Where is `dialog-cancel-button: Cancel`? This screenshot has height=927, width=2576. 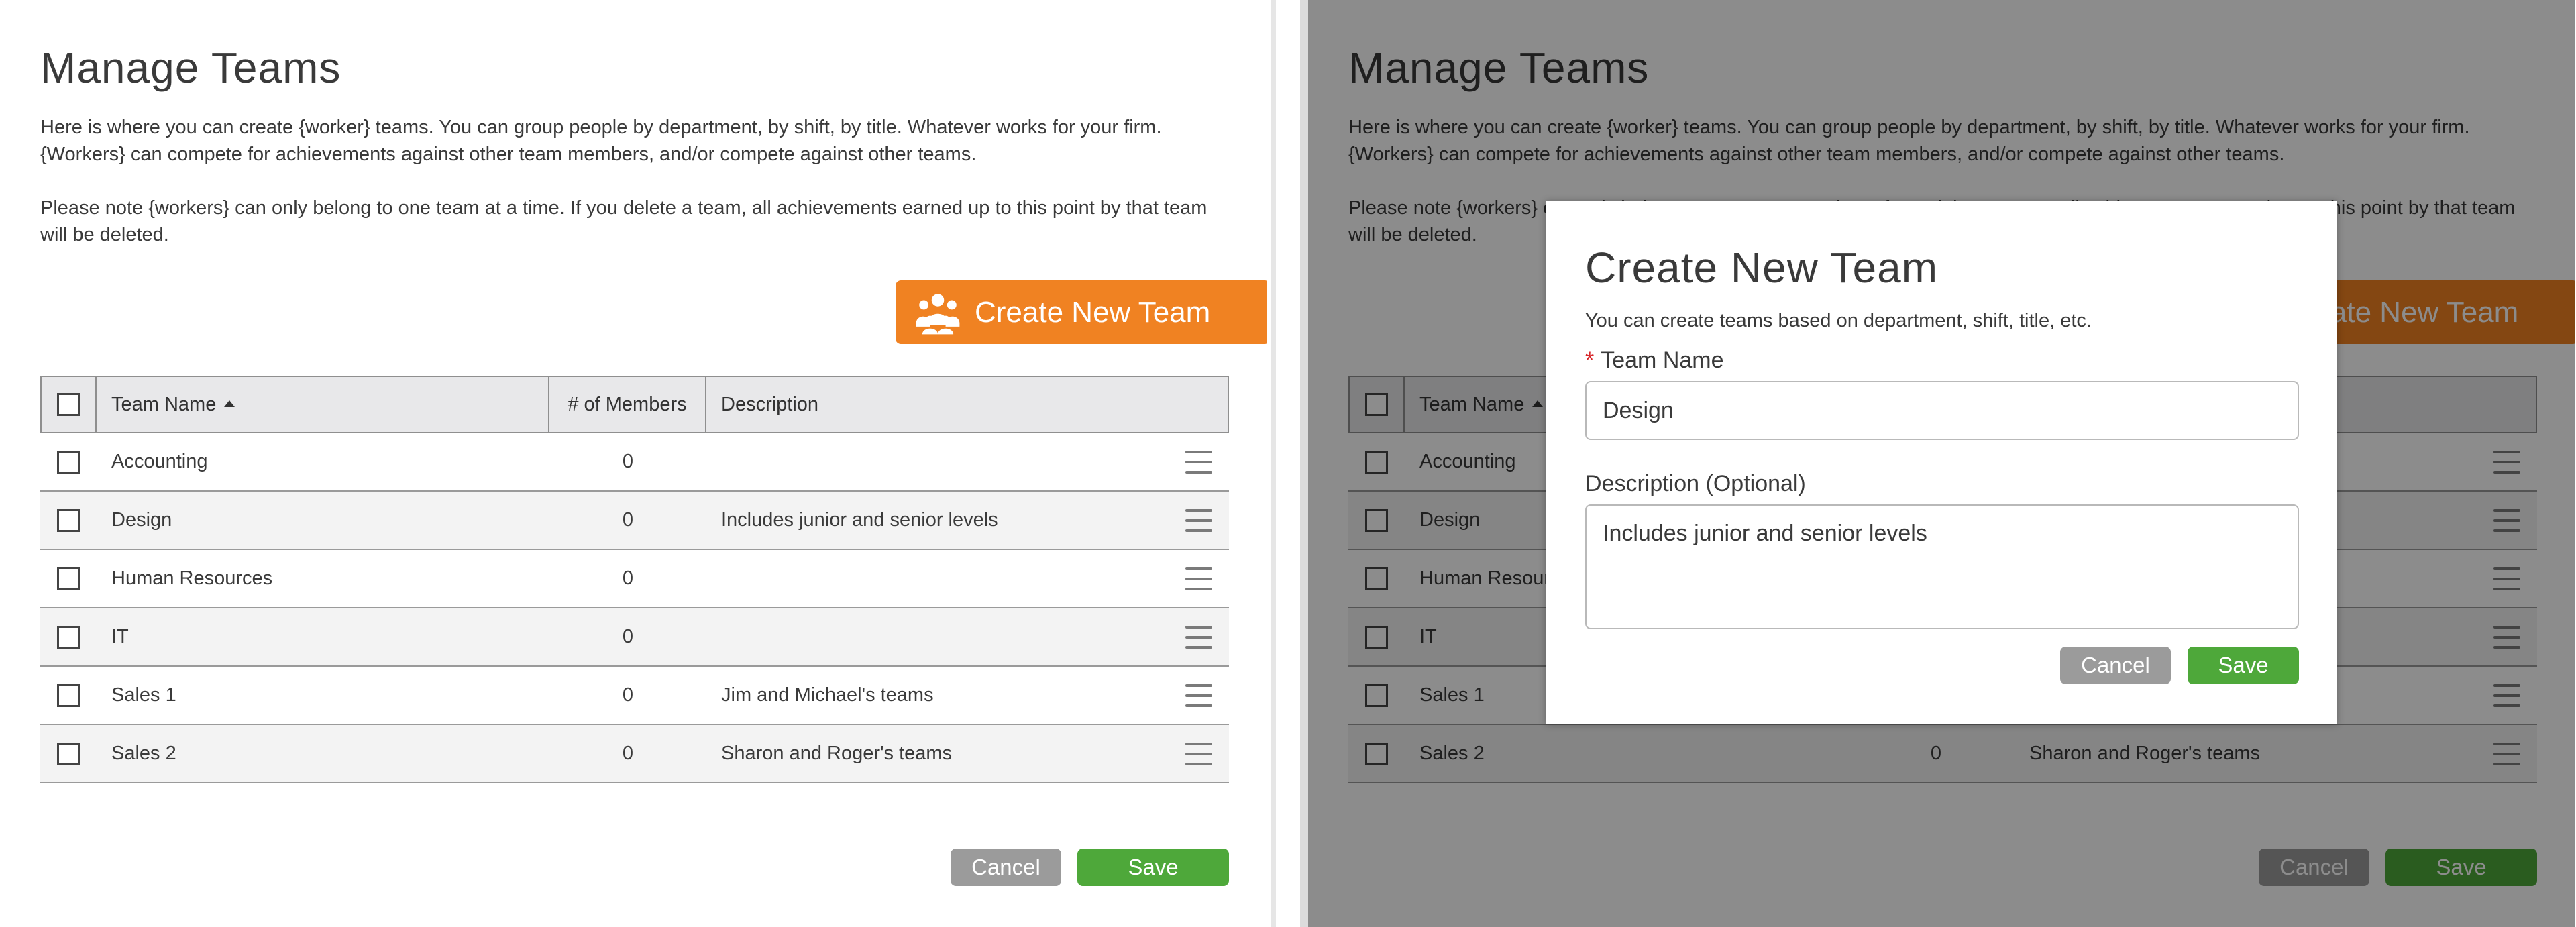 dialog-cancel-button: Cancel is located at coordinates (2115, 665).